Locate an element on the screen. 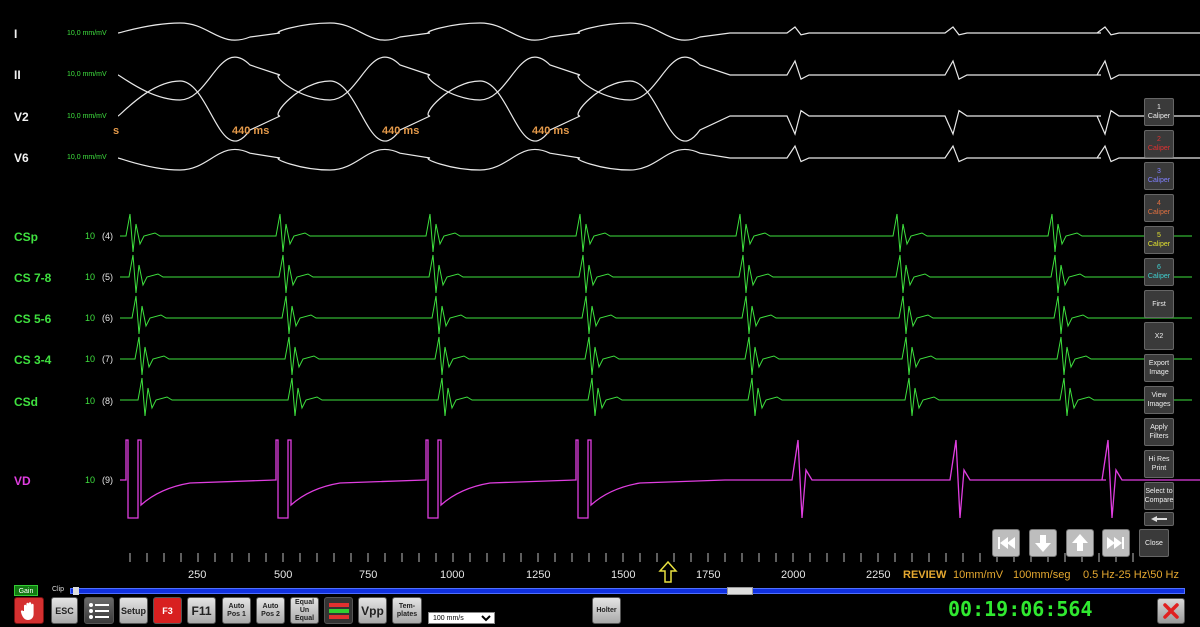 This screenshot has height=627, width=1200. apply-filters-button: Apply Filters is located at coordinates (1159, 432).